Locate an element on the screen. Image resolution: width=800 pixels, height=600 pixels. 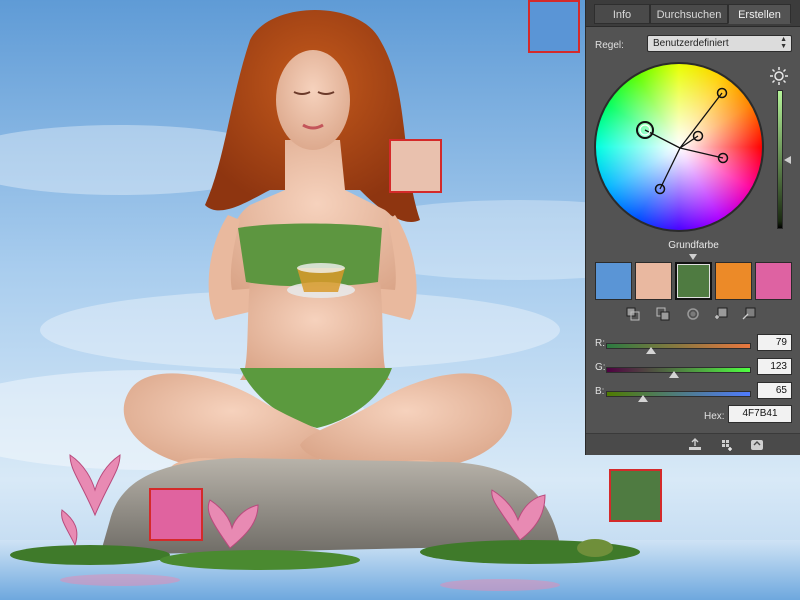
color-theme-row is located at coordinates (693, 281).